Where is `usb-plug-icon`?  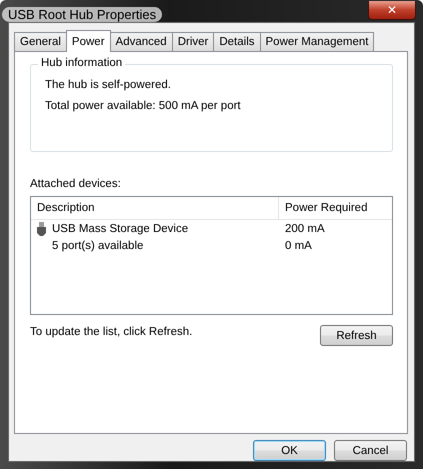 usb-plug-icon is located at coordinates (41, 229).